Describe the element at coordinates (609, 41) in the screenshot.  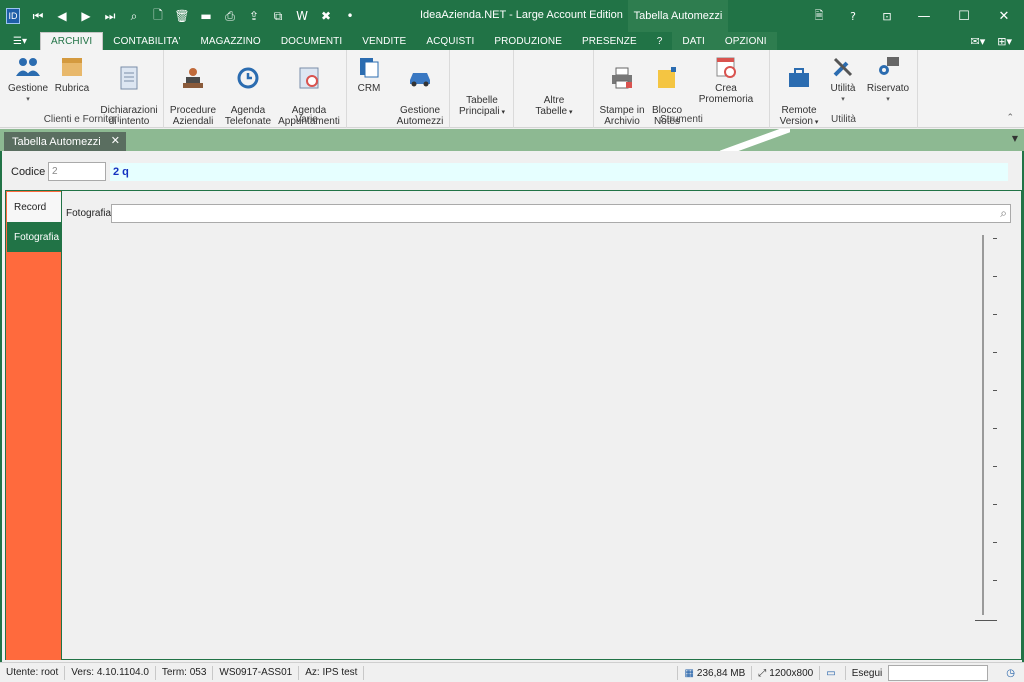
I see `tab-presenze: PRESENZE` at that location.